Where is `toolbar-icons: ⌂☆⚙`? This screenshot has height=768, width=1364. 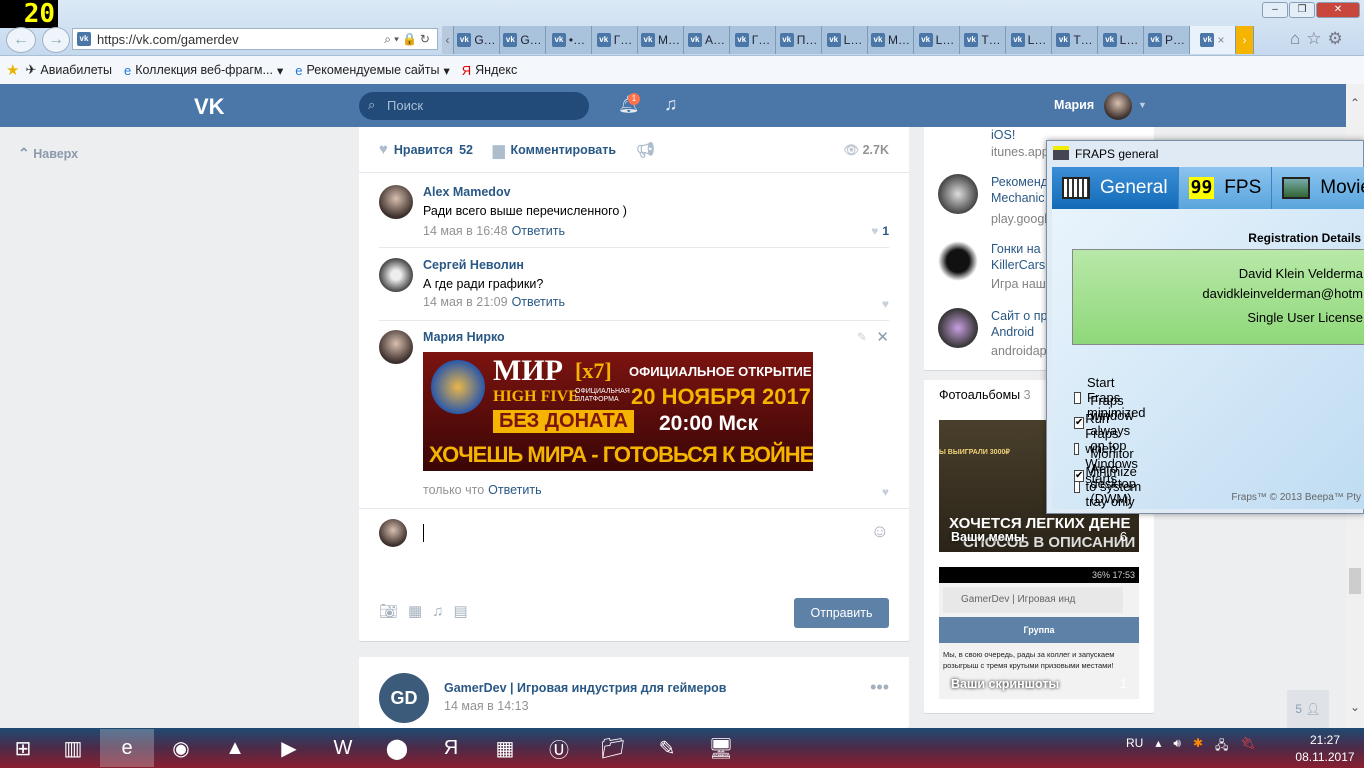 toolbar-icons: ⌂☆⚙ is located at coordinates (1319, 39).